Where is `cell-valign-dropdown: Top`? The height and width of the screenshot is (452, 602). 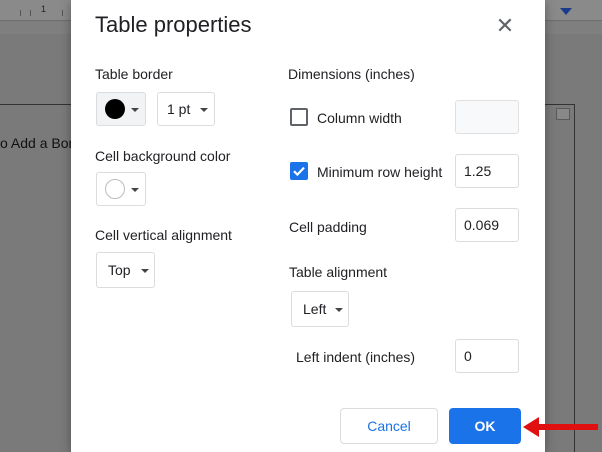 cell-valign-dropdown: Top is located at coordinates (125, 270).